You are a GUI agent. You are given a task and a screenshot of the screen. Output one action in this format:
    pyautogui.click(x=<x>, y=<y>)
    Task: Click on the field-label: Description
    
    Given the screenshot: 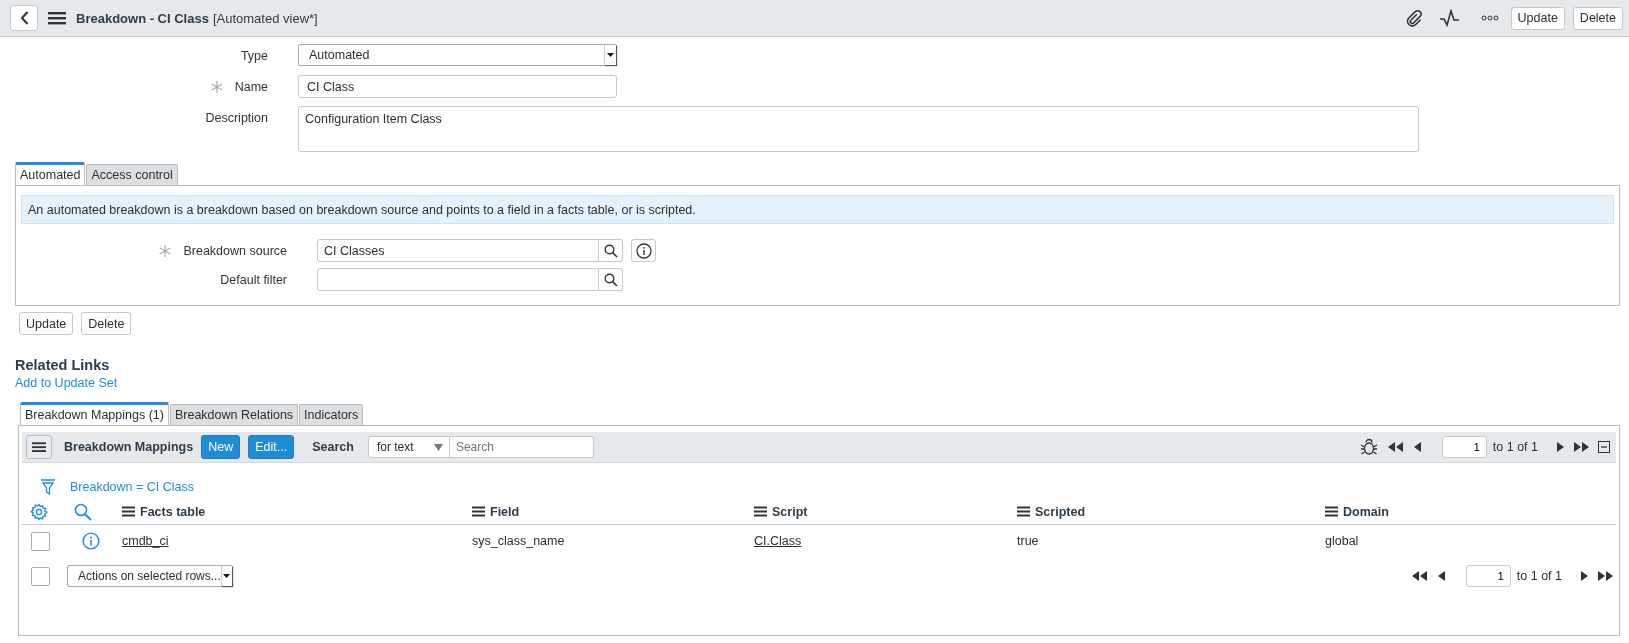 What is the action you would take?
    pyautogui.click(x=236, y=117)
    